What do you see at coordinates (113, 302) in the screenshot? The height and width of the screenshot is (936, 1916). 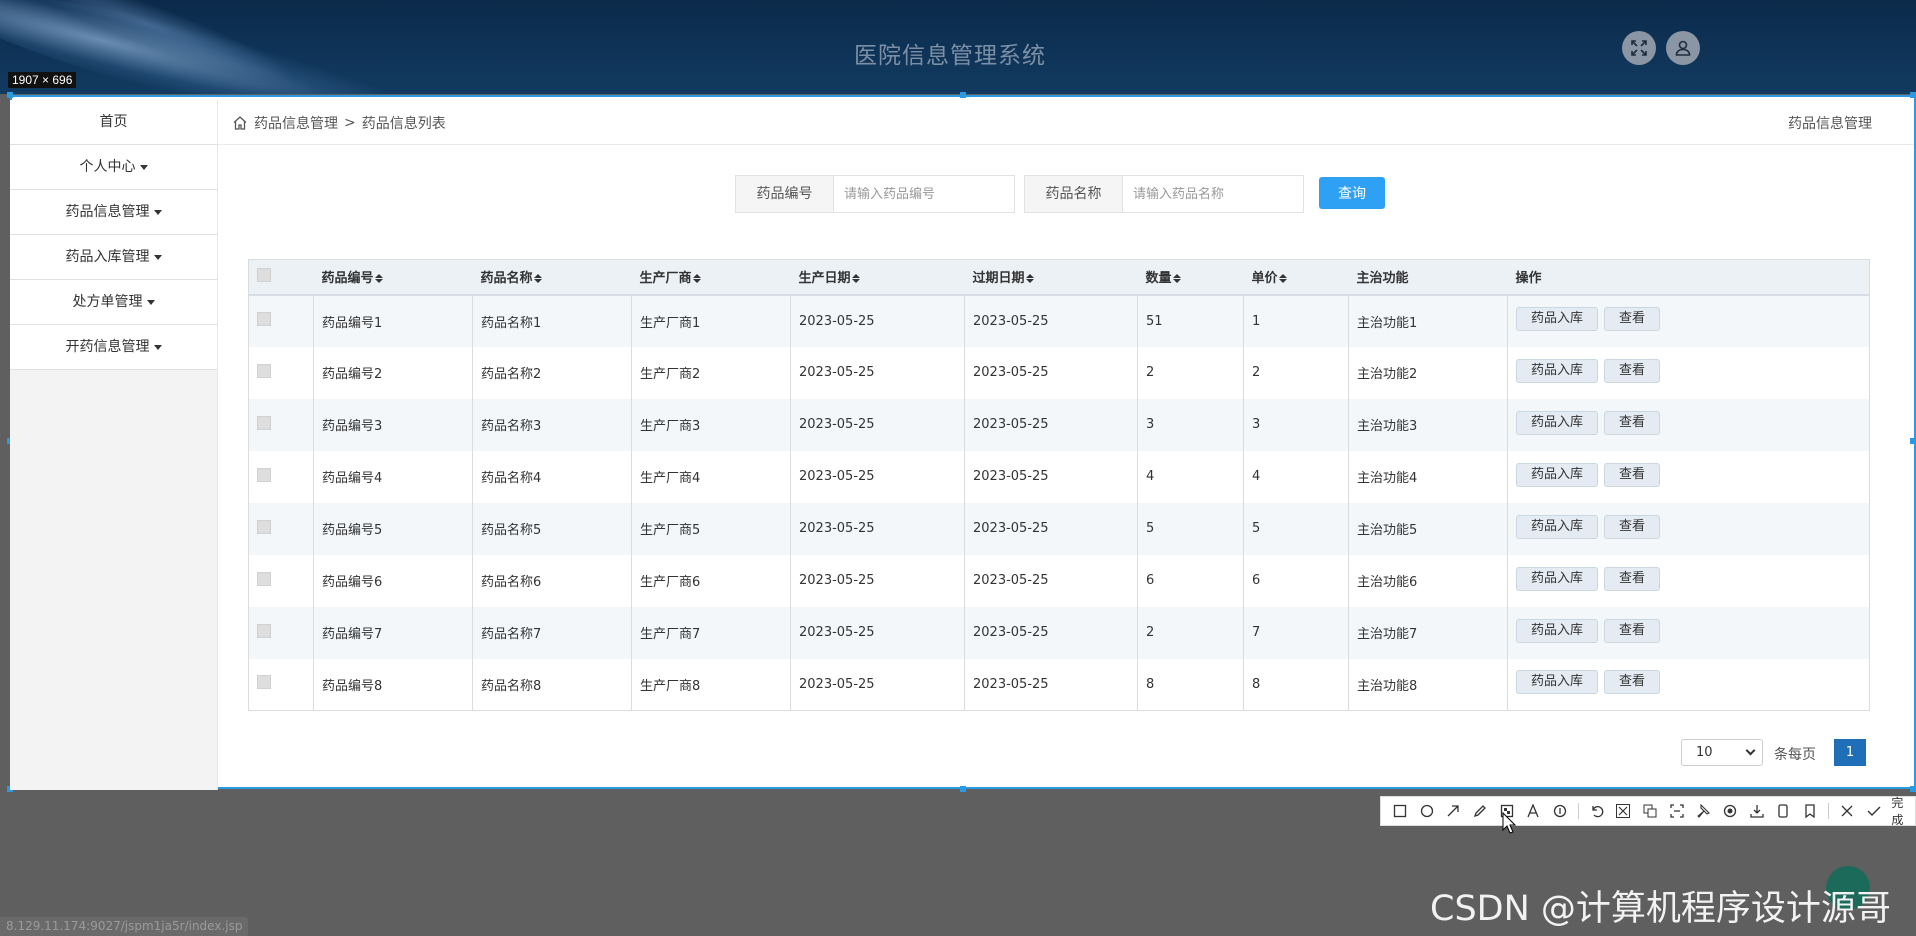 I see `sidebar-item-prescription: 处方单管理` at bounding box center [113, 302].